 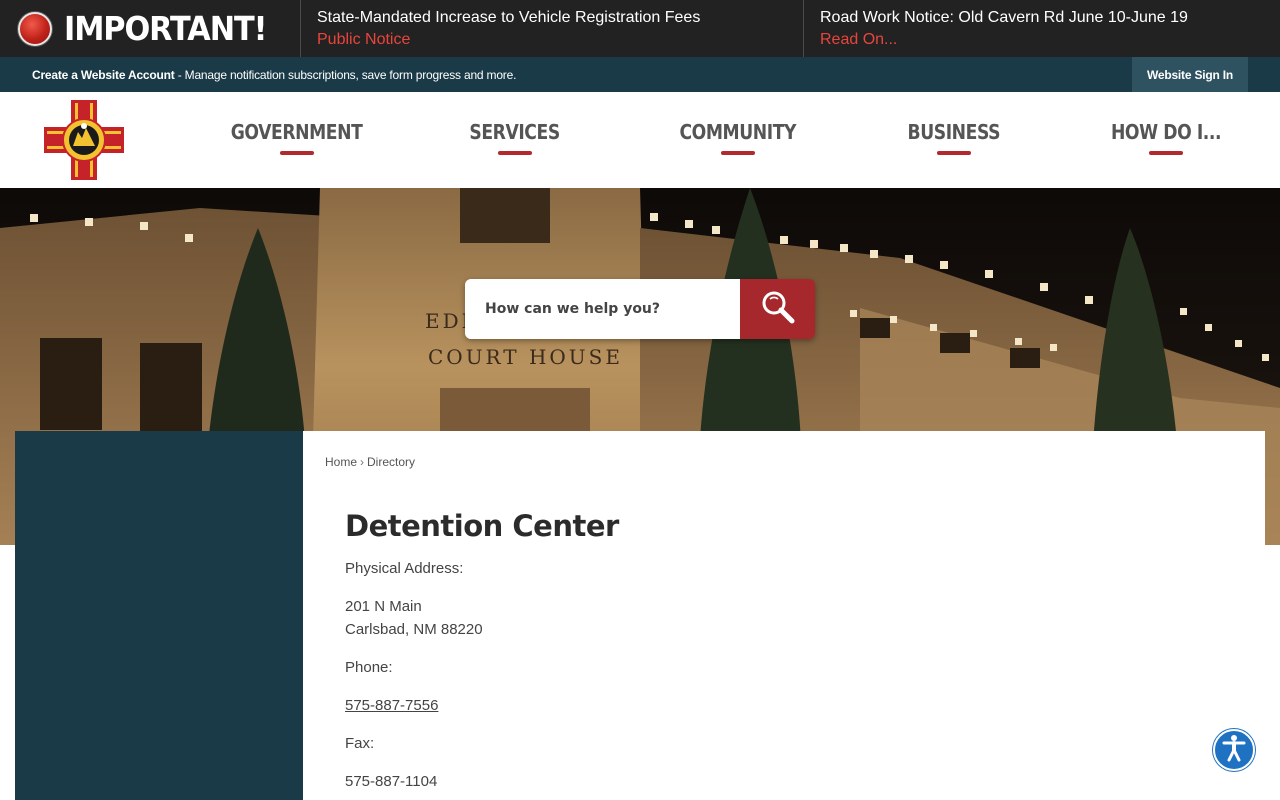 What do you see at coordinates (737, 132) in the screenshot?
I see `nav-label: COMMUNITY` at bounding box center [737, 132].